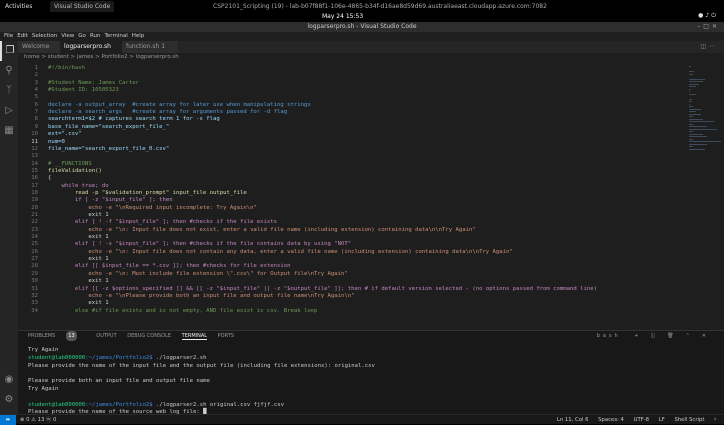  I want to click on tab-debug-console: DEBUG CONSOLE, so click(149, 336).